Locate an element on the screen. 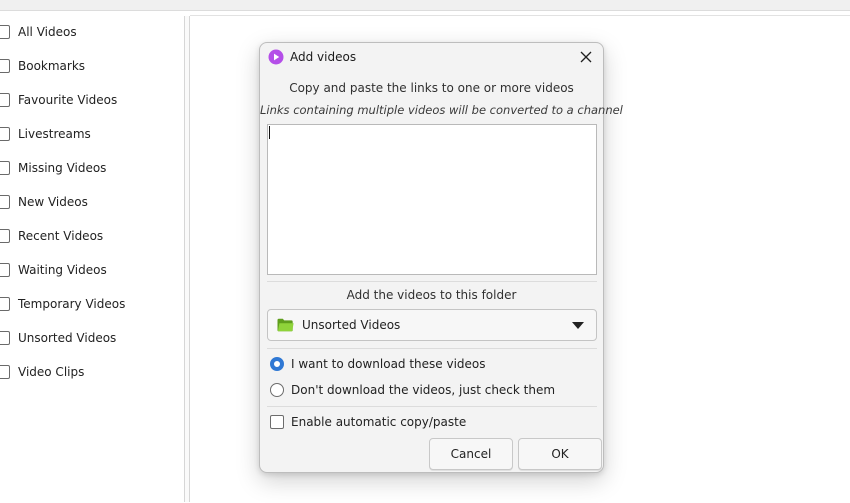 The height and width of the screenshot is (503, 850). sidebar-item-new-videos: New Videos is located at coordinates (90, 202).